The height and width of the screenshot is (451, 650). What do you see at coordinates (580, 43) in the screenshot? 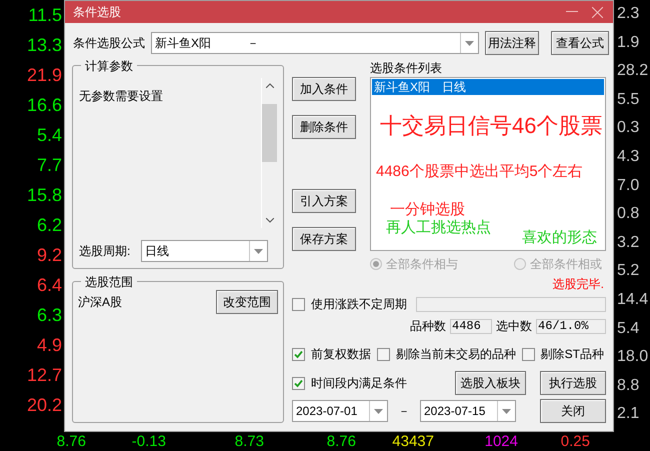
I see `dialog-button: 查看公式` at bounding box center [580, 43].